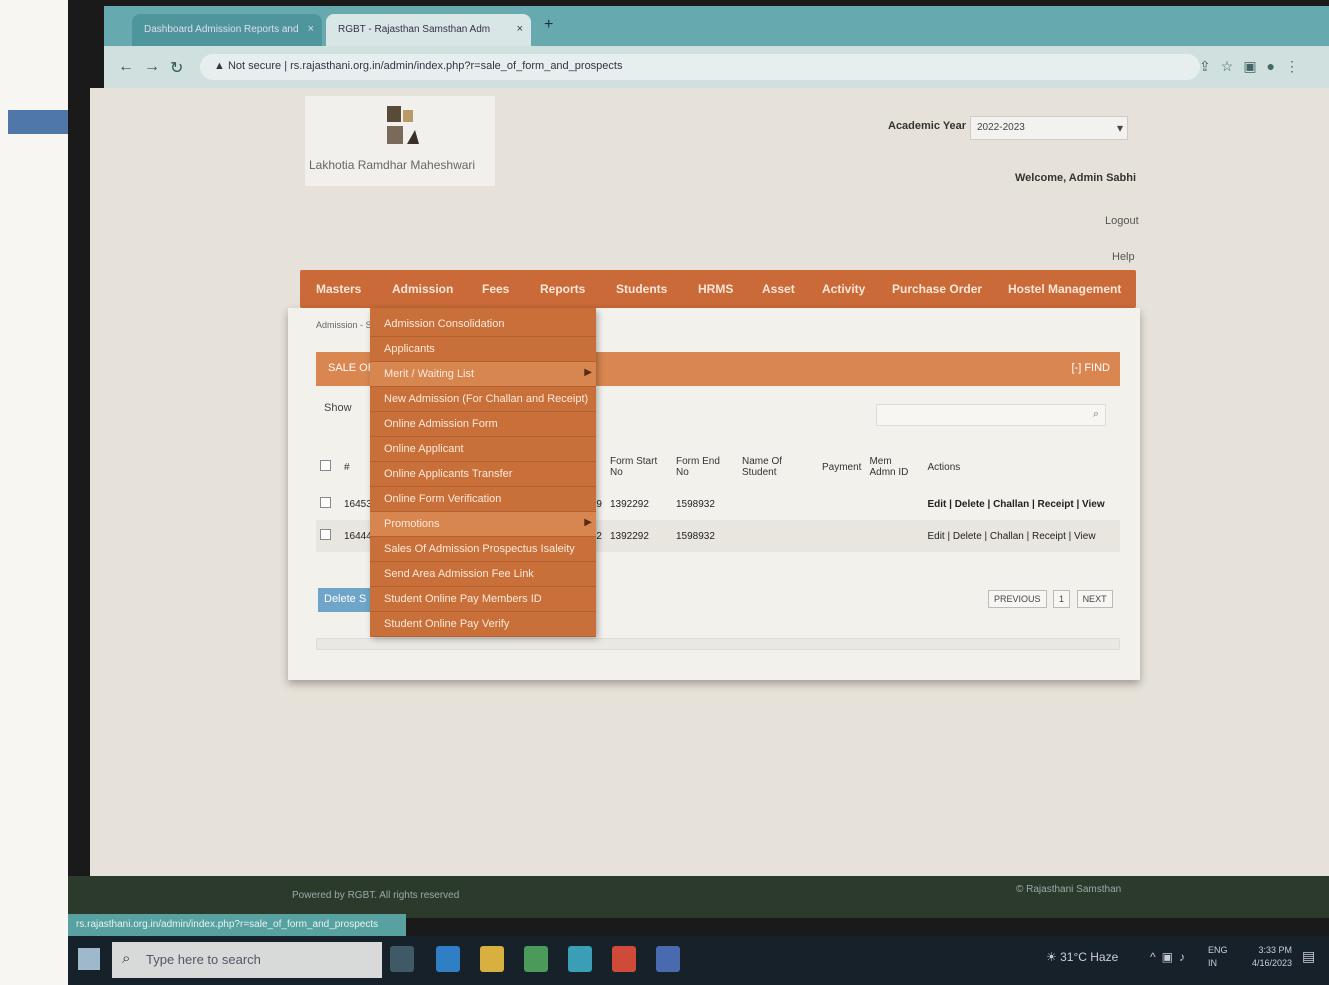  I want to click on language-top: ENG, so click(1218, 950).